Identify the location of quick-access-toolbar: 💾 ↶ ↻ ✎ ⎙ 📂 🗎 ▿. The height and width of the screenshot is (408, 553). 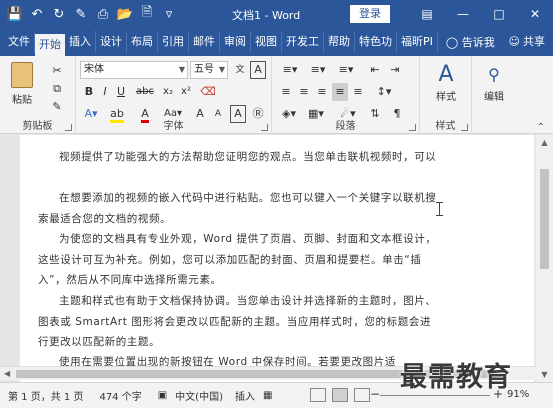
(90, 14).